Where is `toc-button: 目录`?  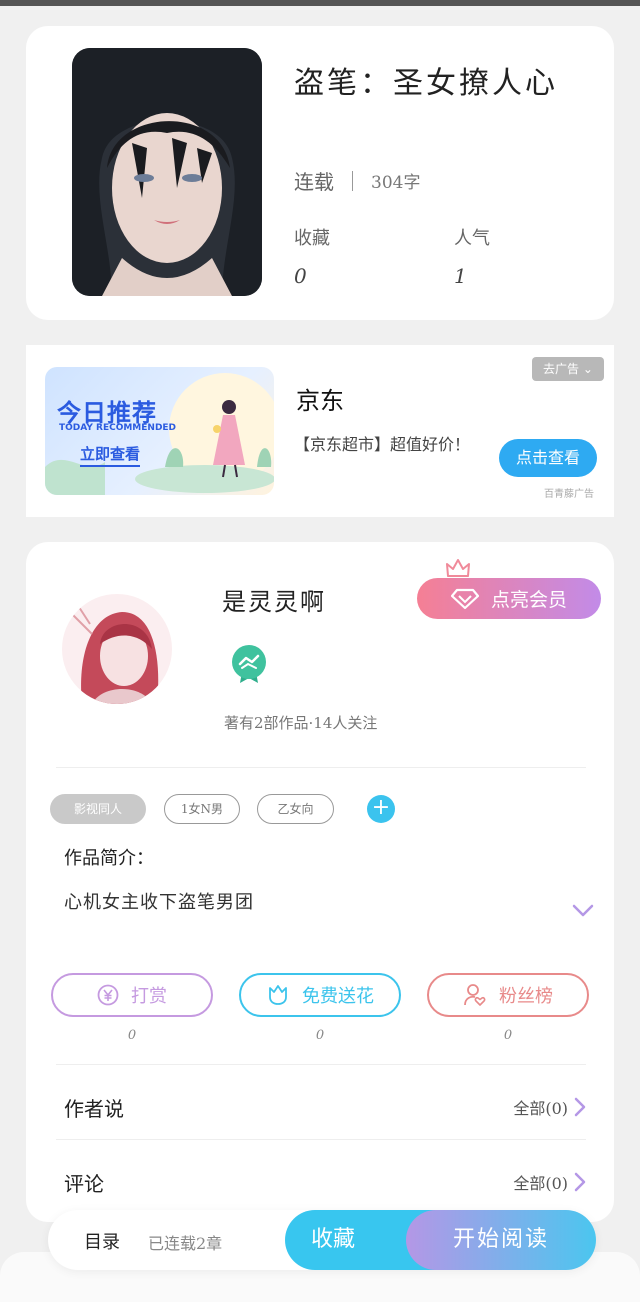 toc-button: 目录 is located at coordinates (102, 1241).